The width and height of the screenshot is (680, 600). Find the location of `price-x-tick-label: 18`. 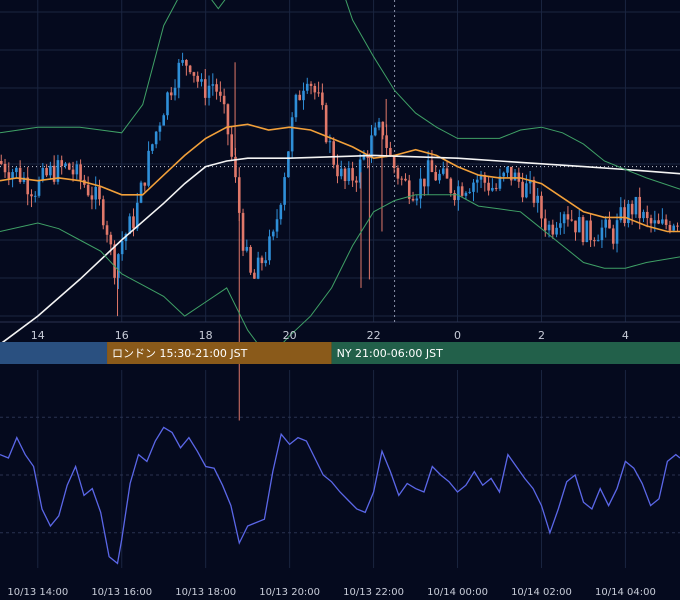

price-x-tick-label: 18 is located at coordinates (206, 335).